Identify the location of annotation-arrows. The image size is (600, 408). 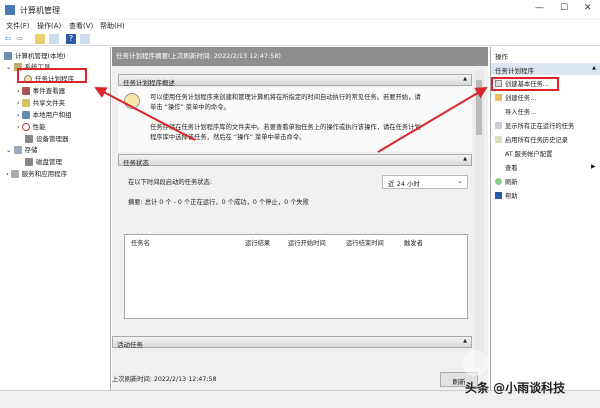
(291, 119).